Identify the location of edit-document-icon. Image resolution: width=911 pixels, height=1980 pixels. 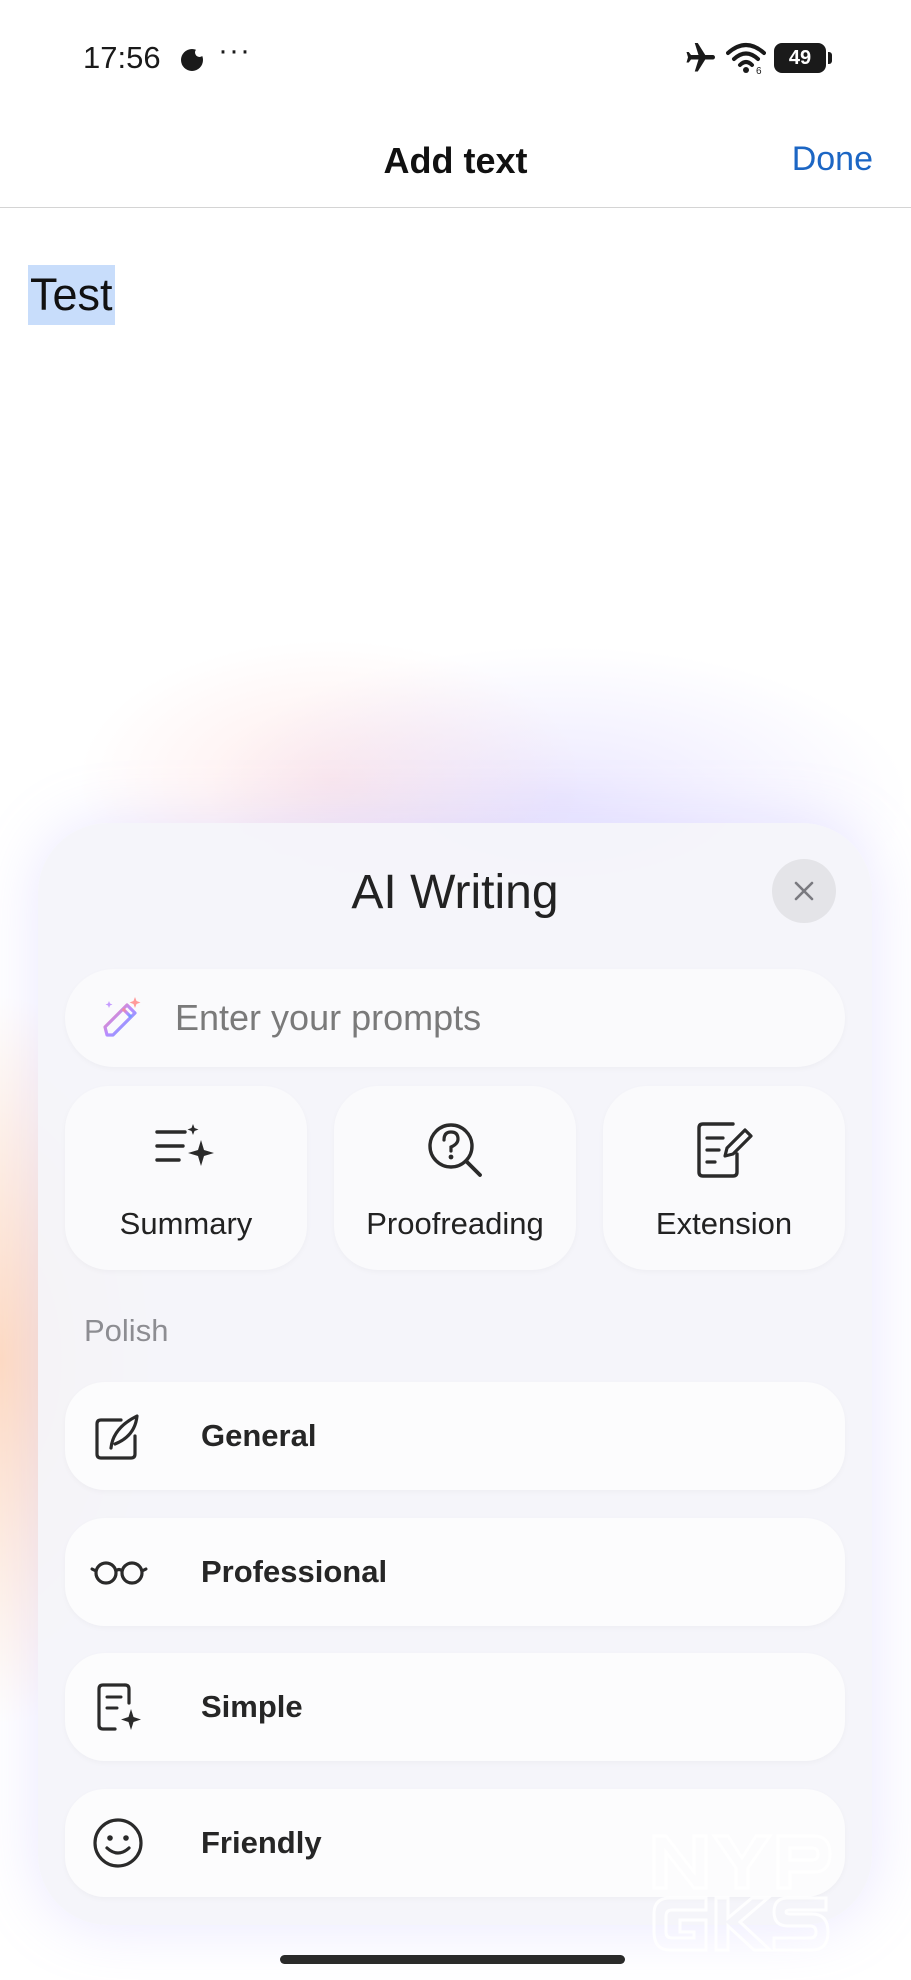
(725, 1150).